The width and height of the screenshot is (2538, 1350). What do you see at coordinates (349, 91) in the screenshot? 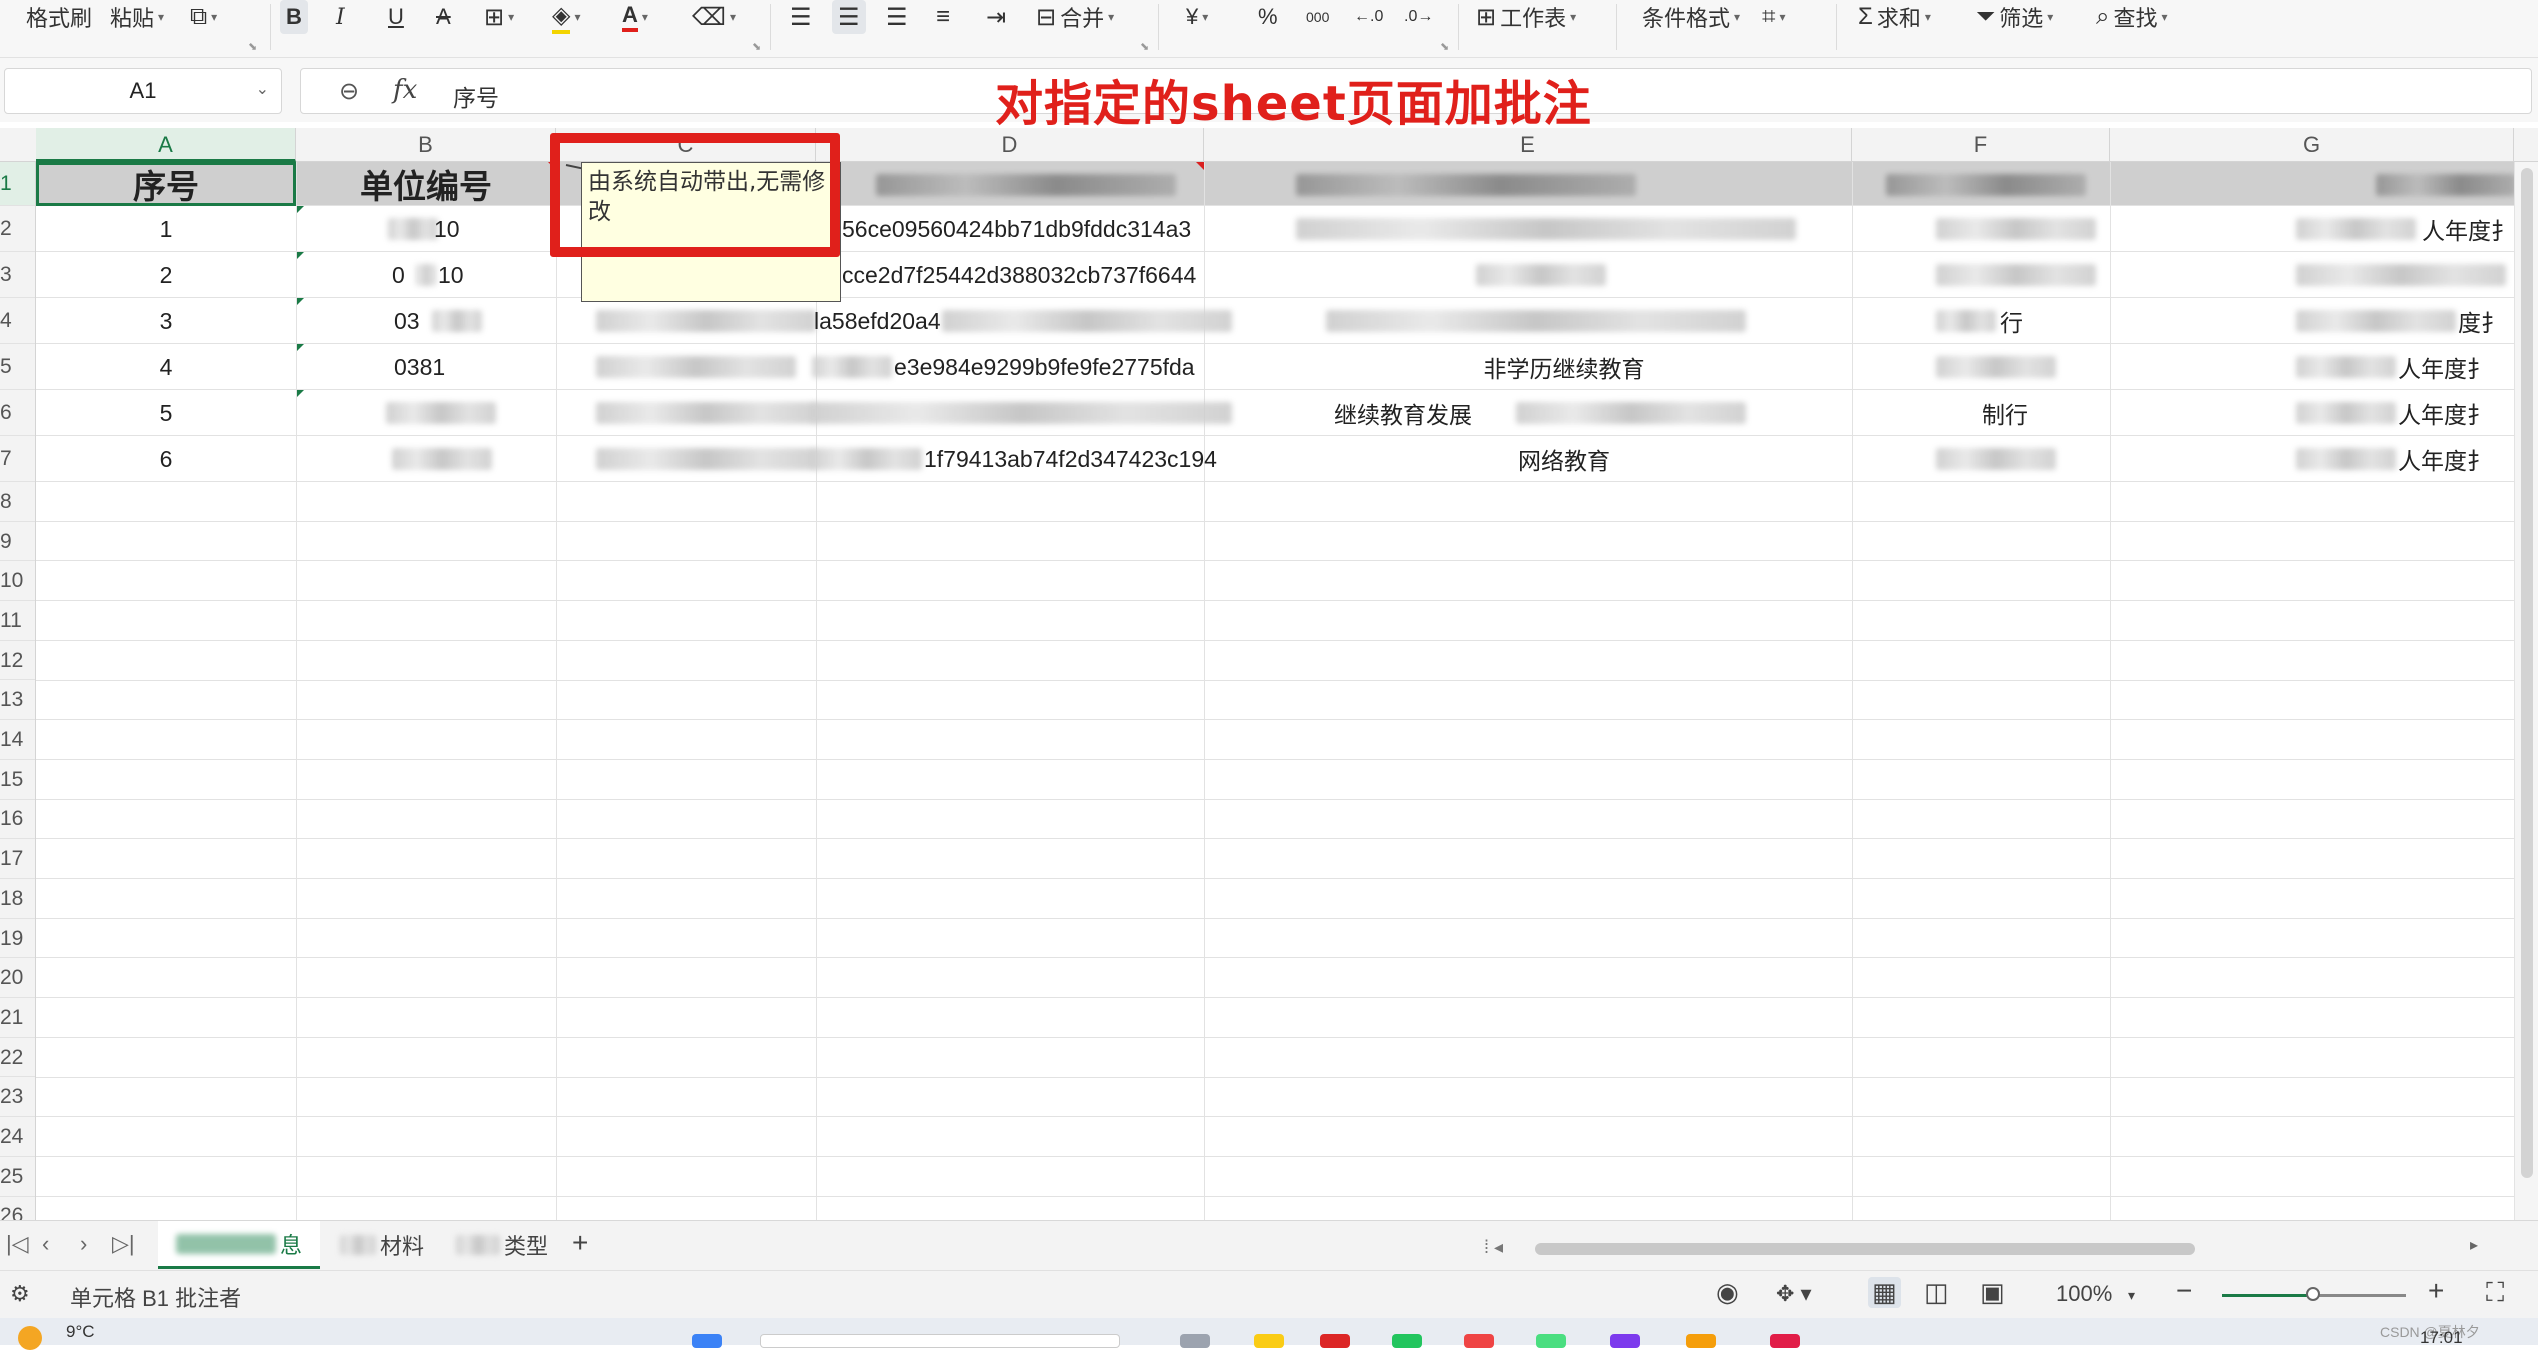
I see `zoom-search-icon: ⊖` at bounding box center [349, 91].